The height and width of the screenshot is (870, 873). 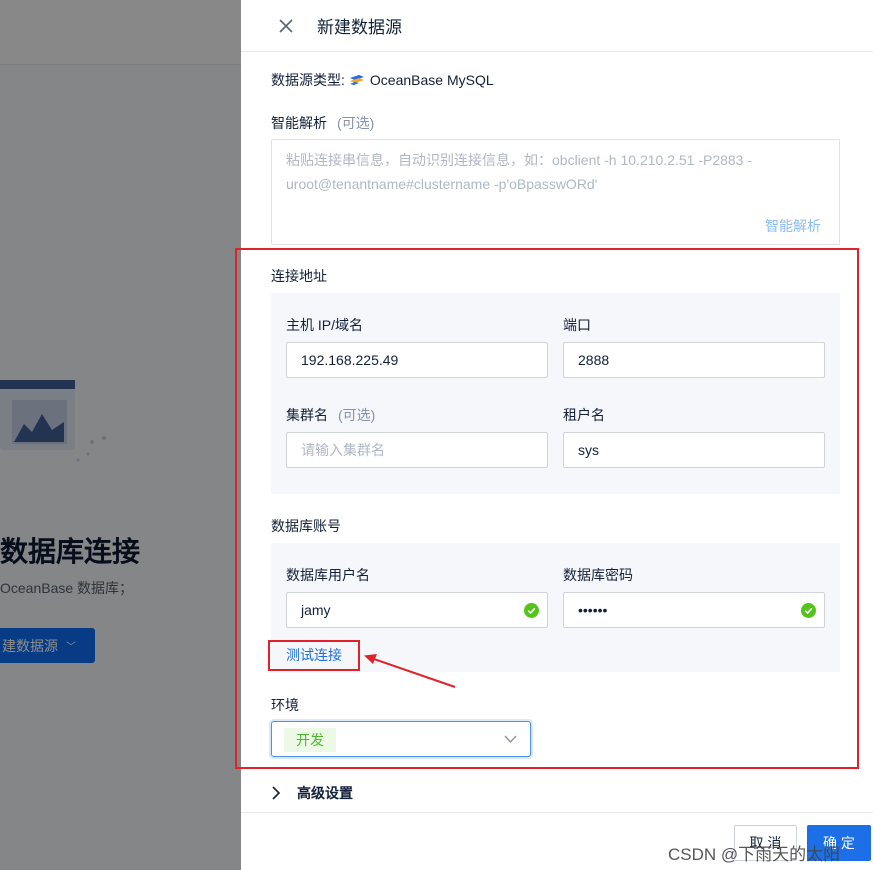 What do you see at coordinates (431, 80) in the screenshot?
I see `datasource-type-value: OceanBase MySQL` at bounding box center [431, 80].